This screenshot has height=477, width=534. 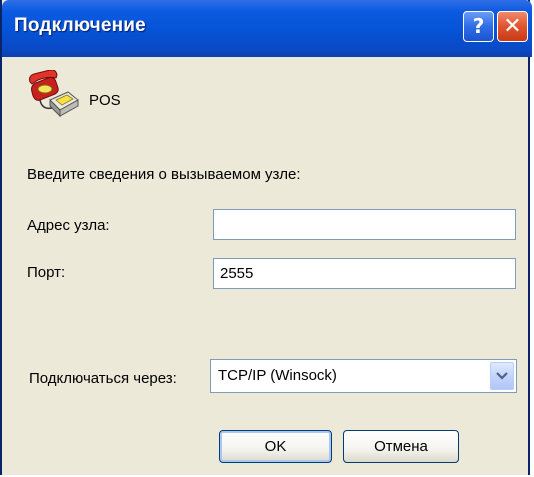 What do you see at coordinates (267, 28) in the screenshot?
I see `title-bar: Подключение ? ✕` at bounding box center [267, 28].